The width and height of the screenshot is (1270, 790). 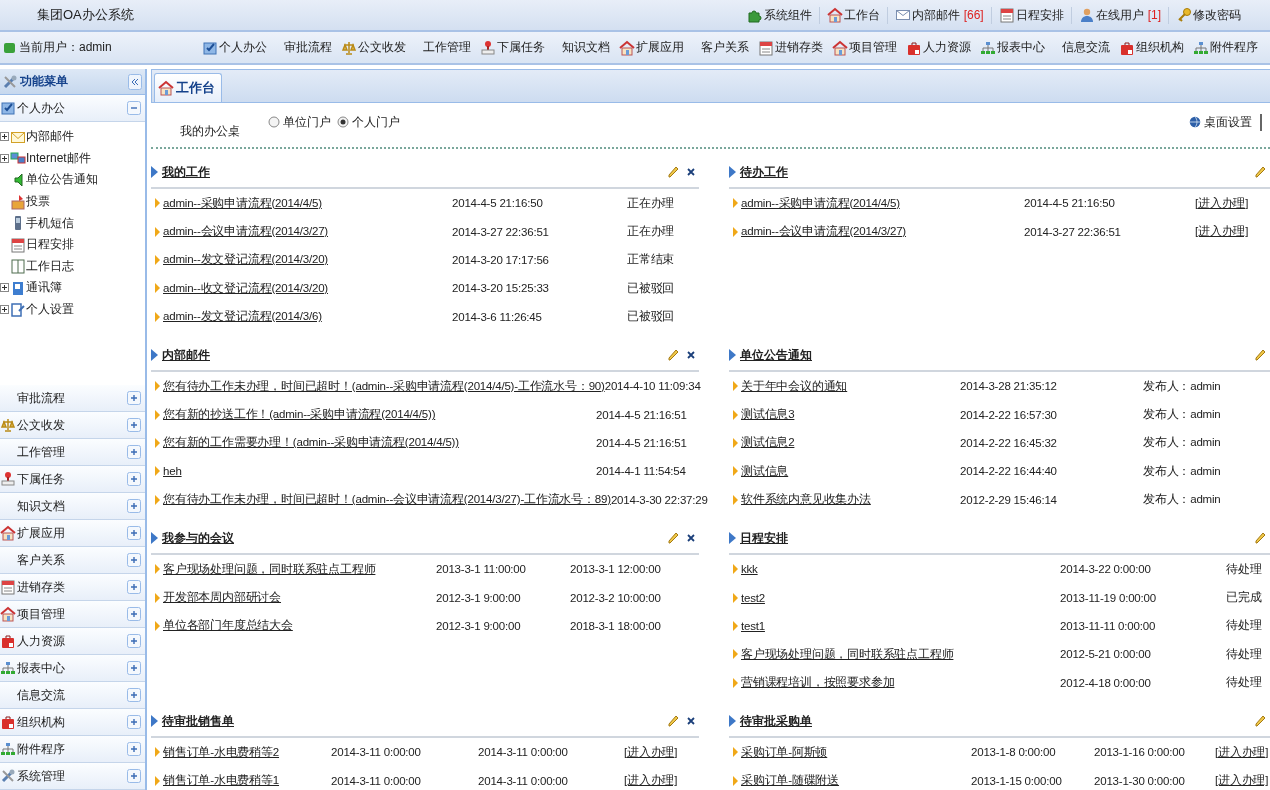 What do you see at coordinates (72, 452) in the screenshot?
I see `sidebar-group: 工作管理` at bounding box center [72, 452].